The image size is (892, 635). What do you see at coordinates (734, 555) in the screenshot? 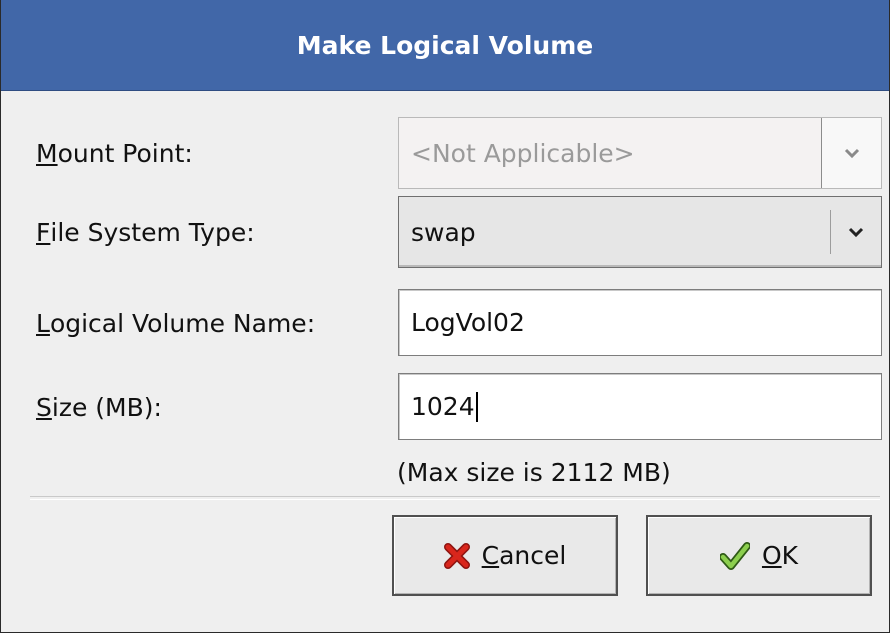
I see `checkmark-icon` at bounding box center [734, 555].